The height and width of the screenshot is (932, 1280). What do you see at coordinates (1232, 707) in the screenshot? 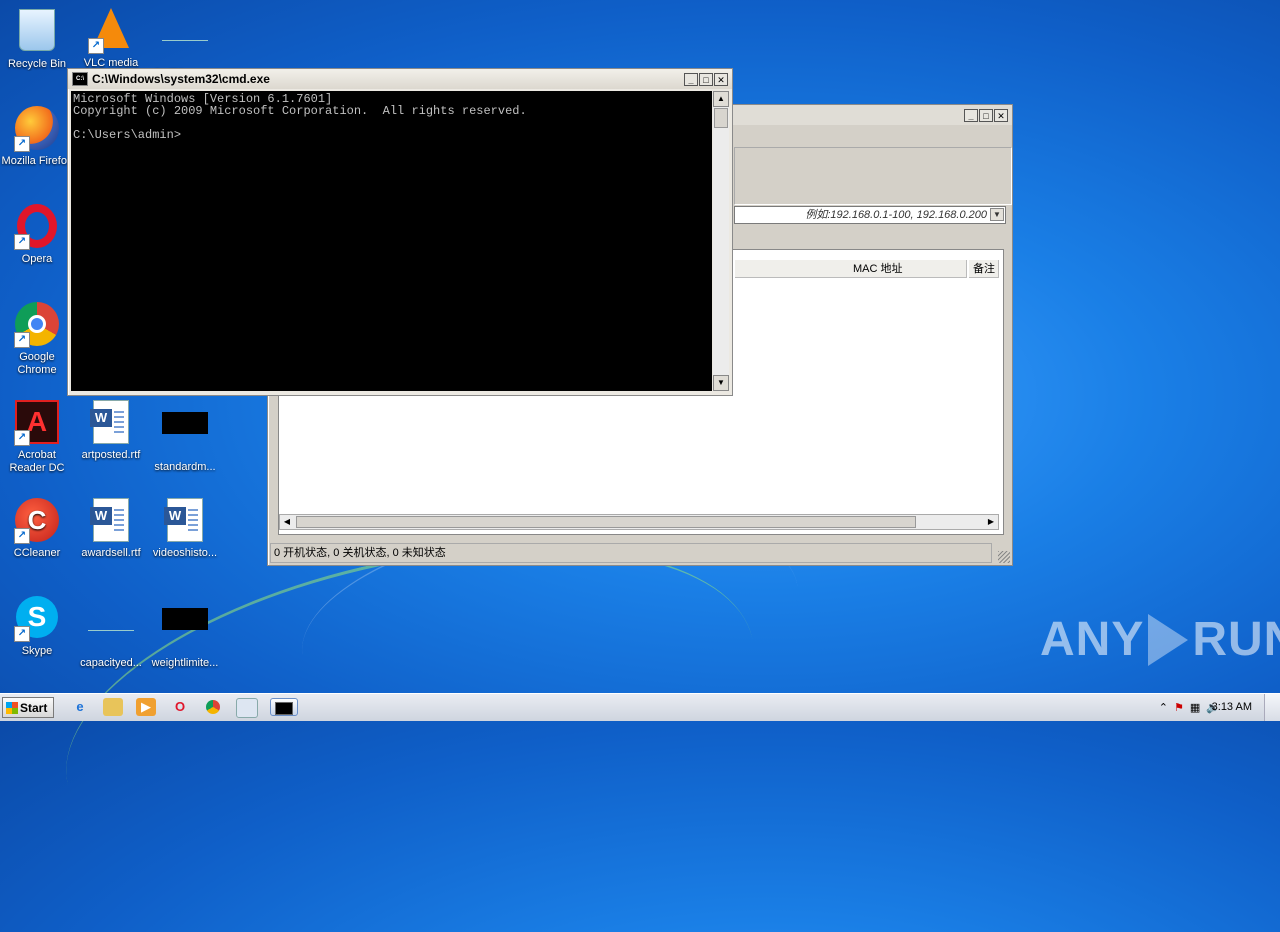
I see `clock: 3:13 AM` at bounding box center [1232, 707].